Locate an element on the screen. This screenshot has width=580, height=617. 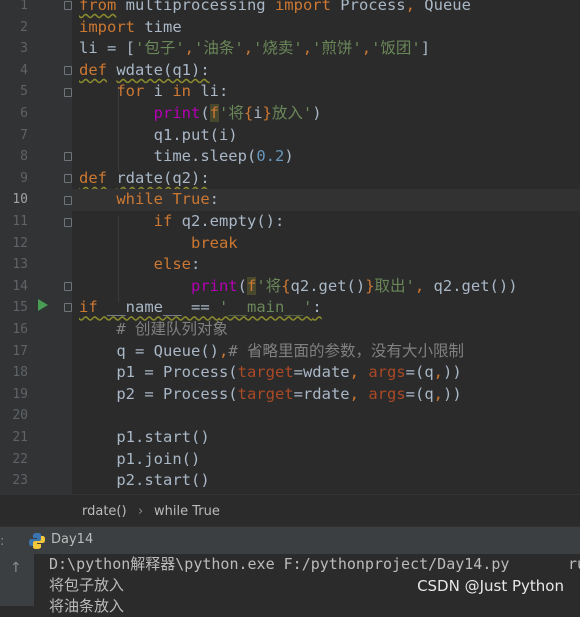
code-line: p2.start() is located at coordinates (329, 481).